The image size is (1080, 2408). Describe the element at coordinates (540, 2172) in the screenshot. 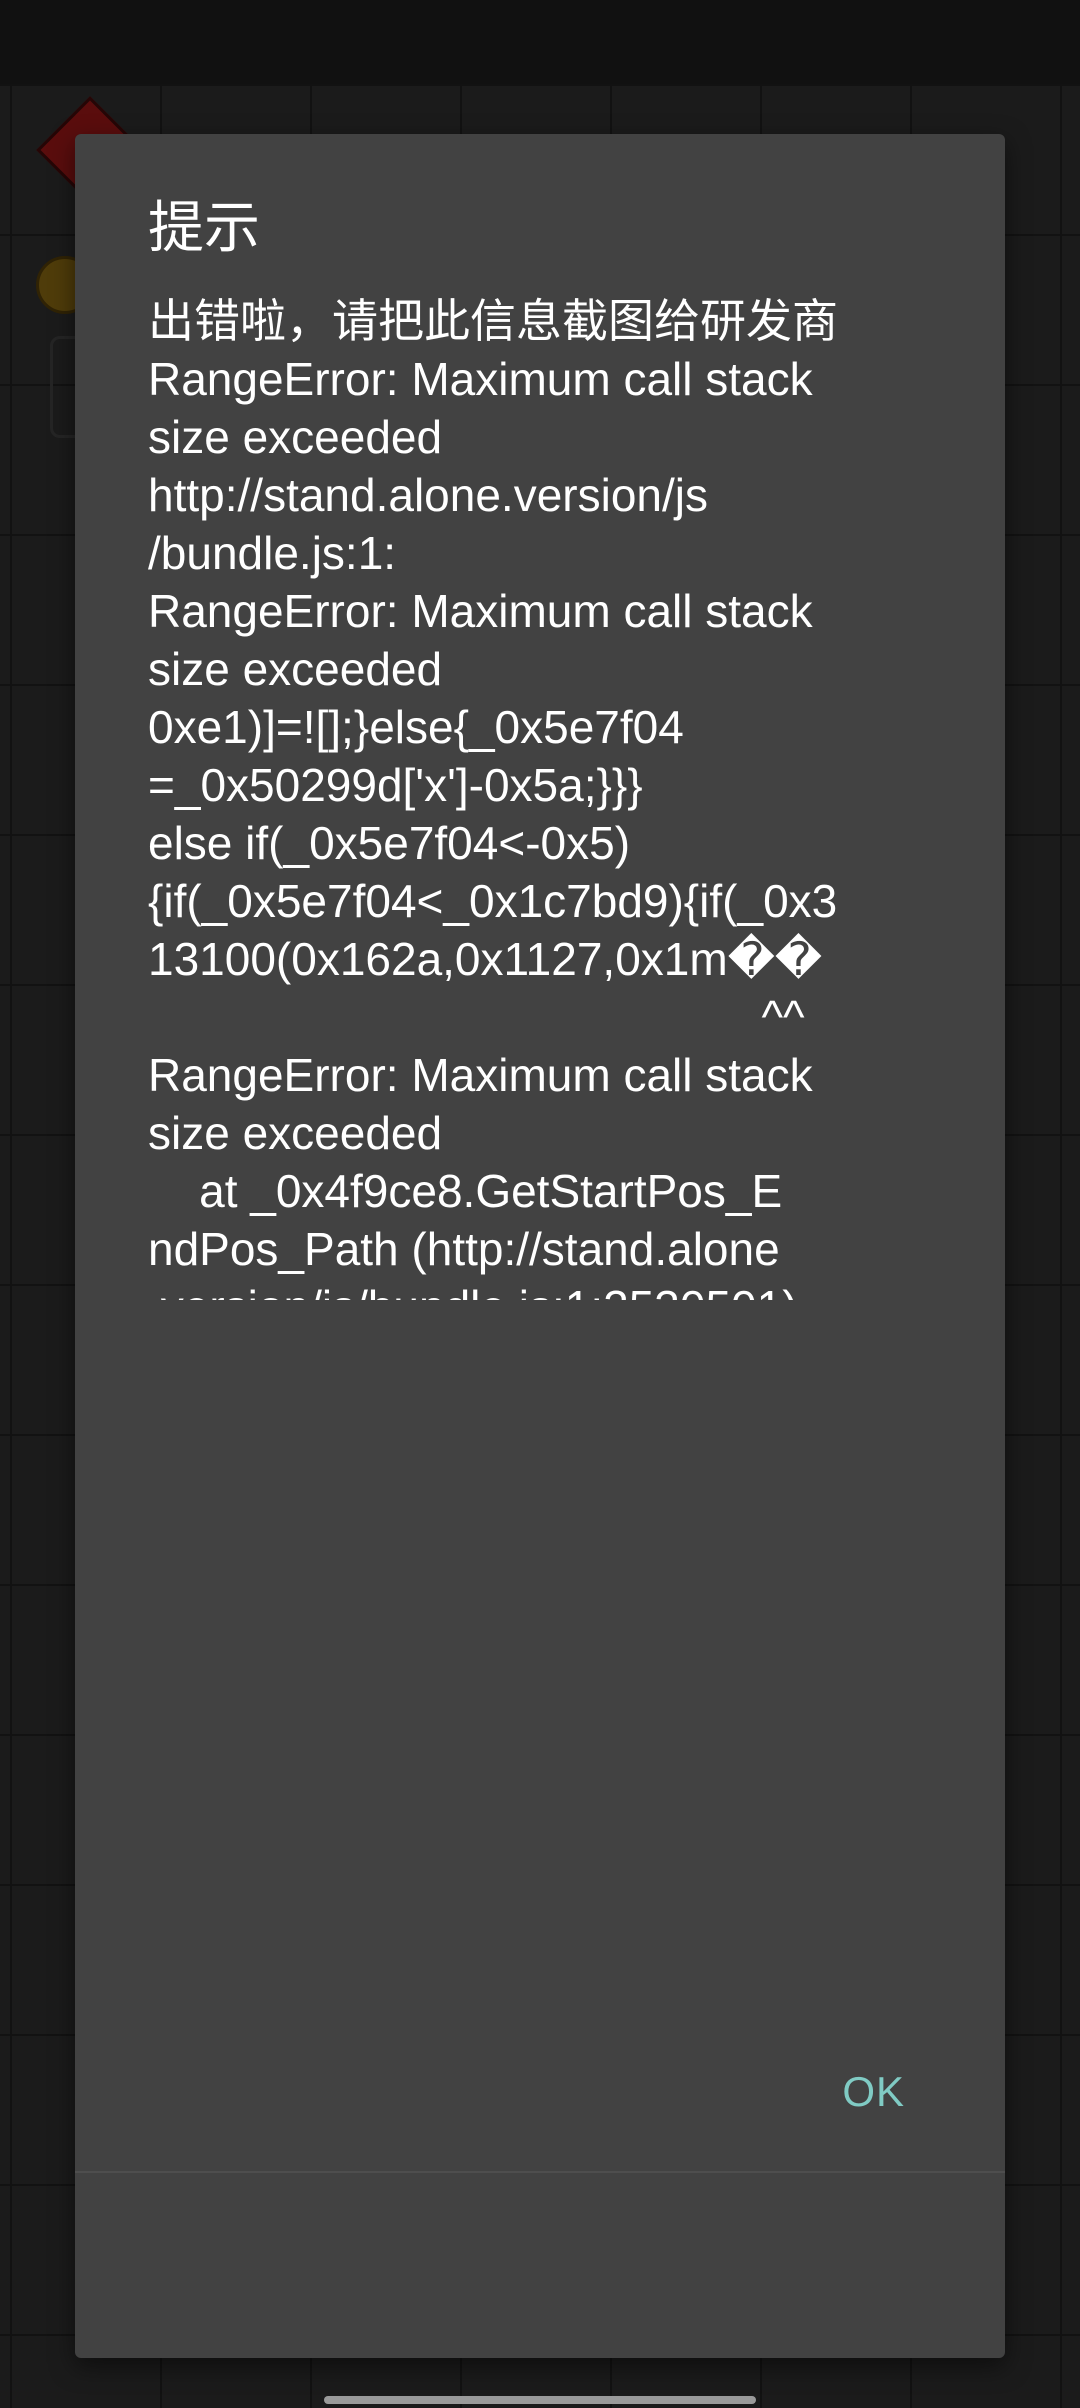

I see `dialog-divider` at that location.